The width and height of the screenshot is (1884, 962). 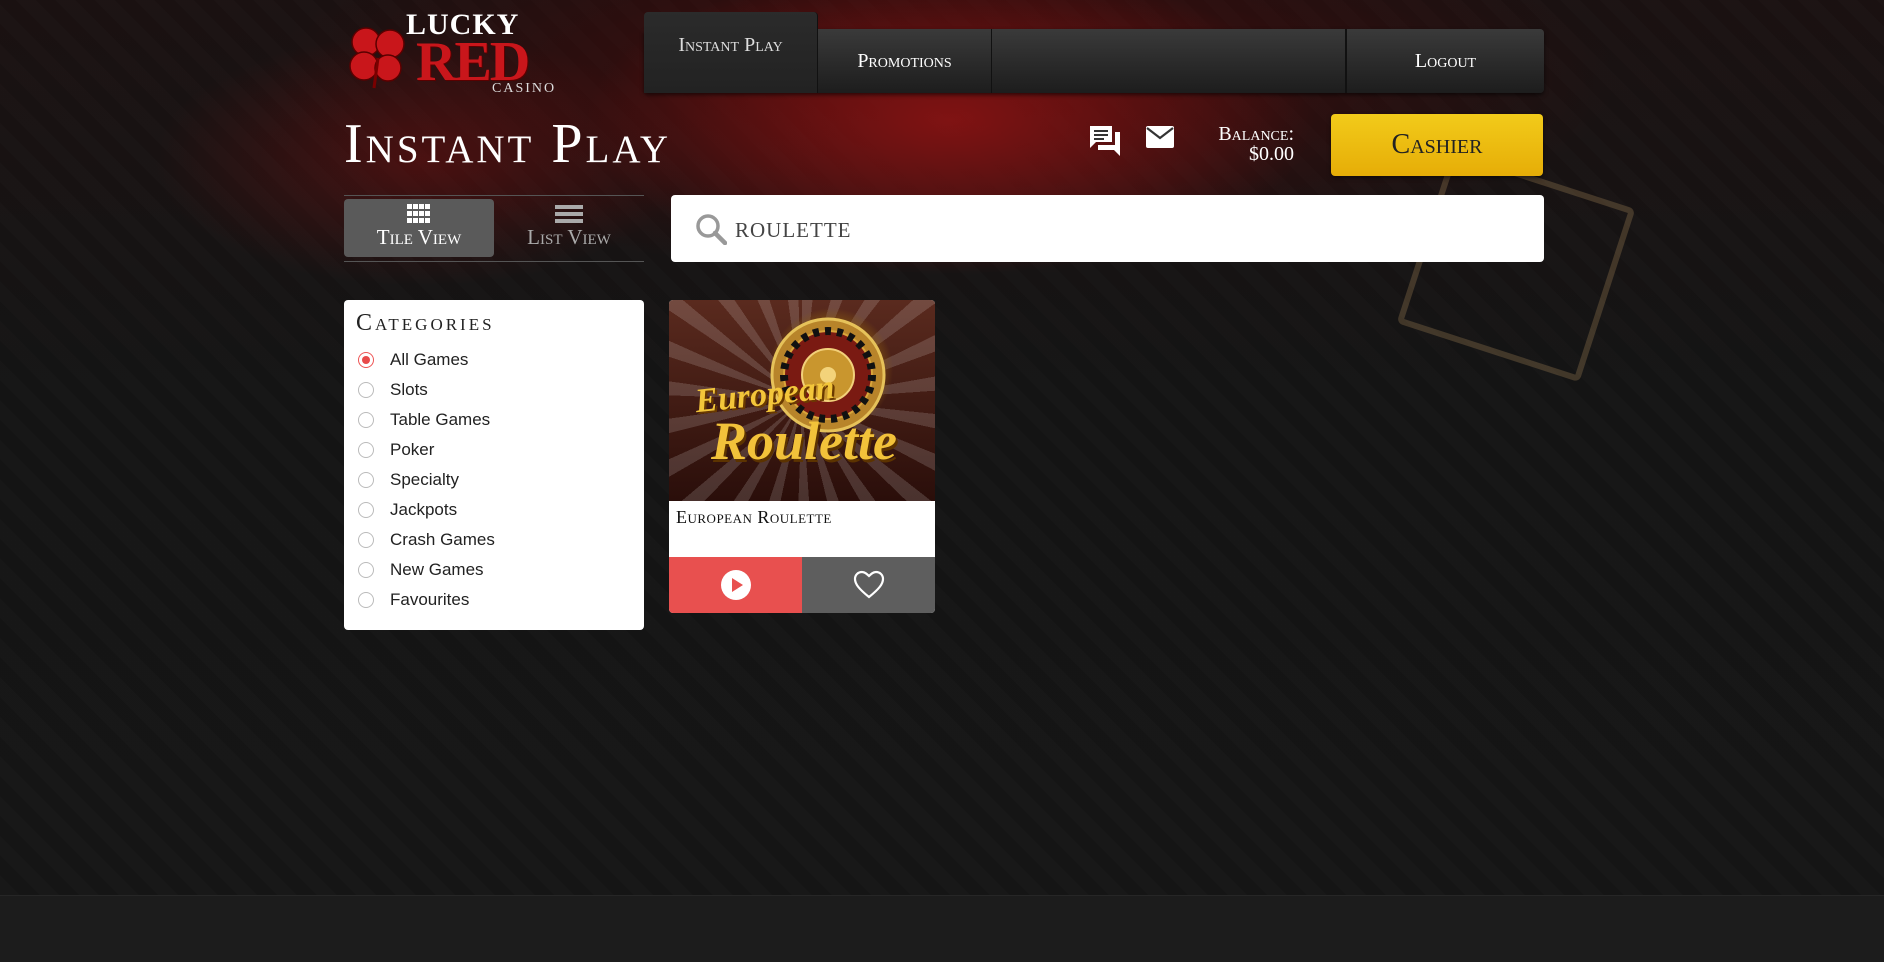 What do you see at coordinates (508, 144) in the screenshot?
I see `page-title: Instant Play` at bounding box center [508, 144].